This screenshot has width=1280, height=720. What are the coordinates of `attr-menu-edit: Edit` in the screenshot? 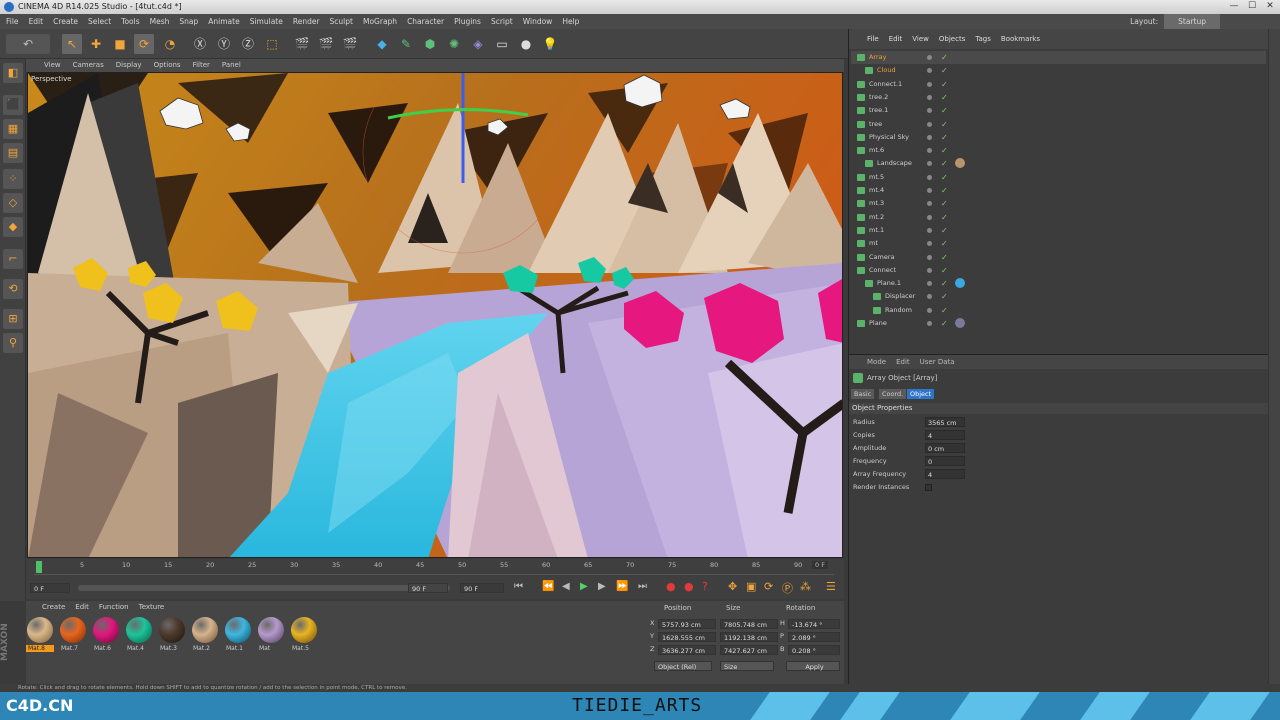 It's located at (903, 362).